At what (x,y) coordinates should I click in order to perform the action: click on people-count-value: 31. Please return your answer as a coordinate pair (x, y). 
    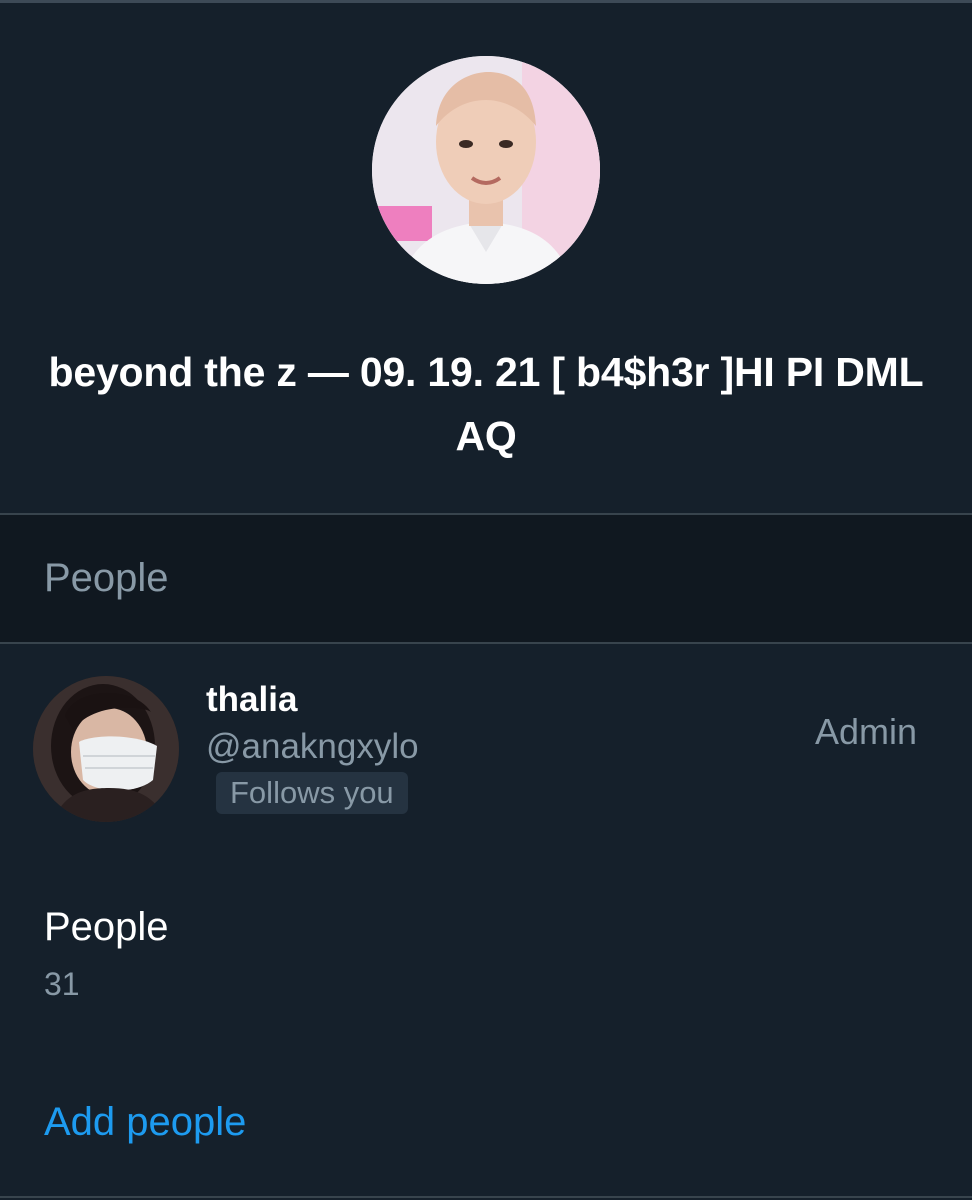
    Looking at the image, I should click on (62, 984).